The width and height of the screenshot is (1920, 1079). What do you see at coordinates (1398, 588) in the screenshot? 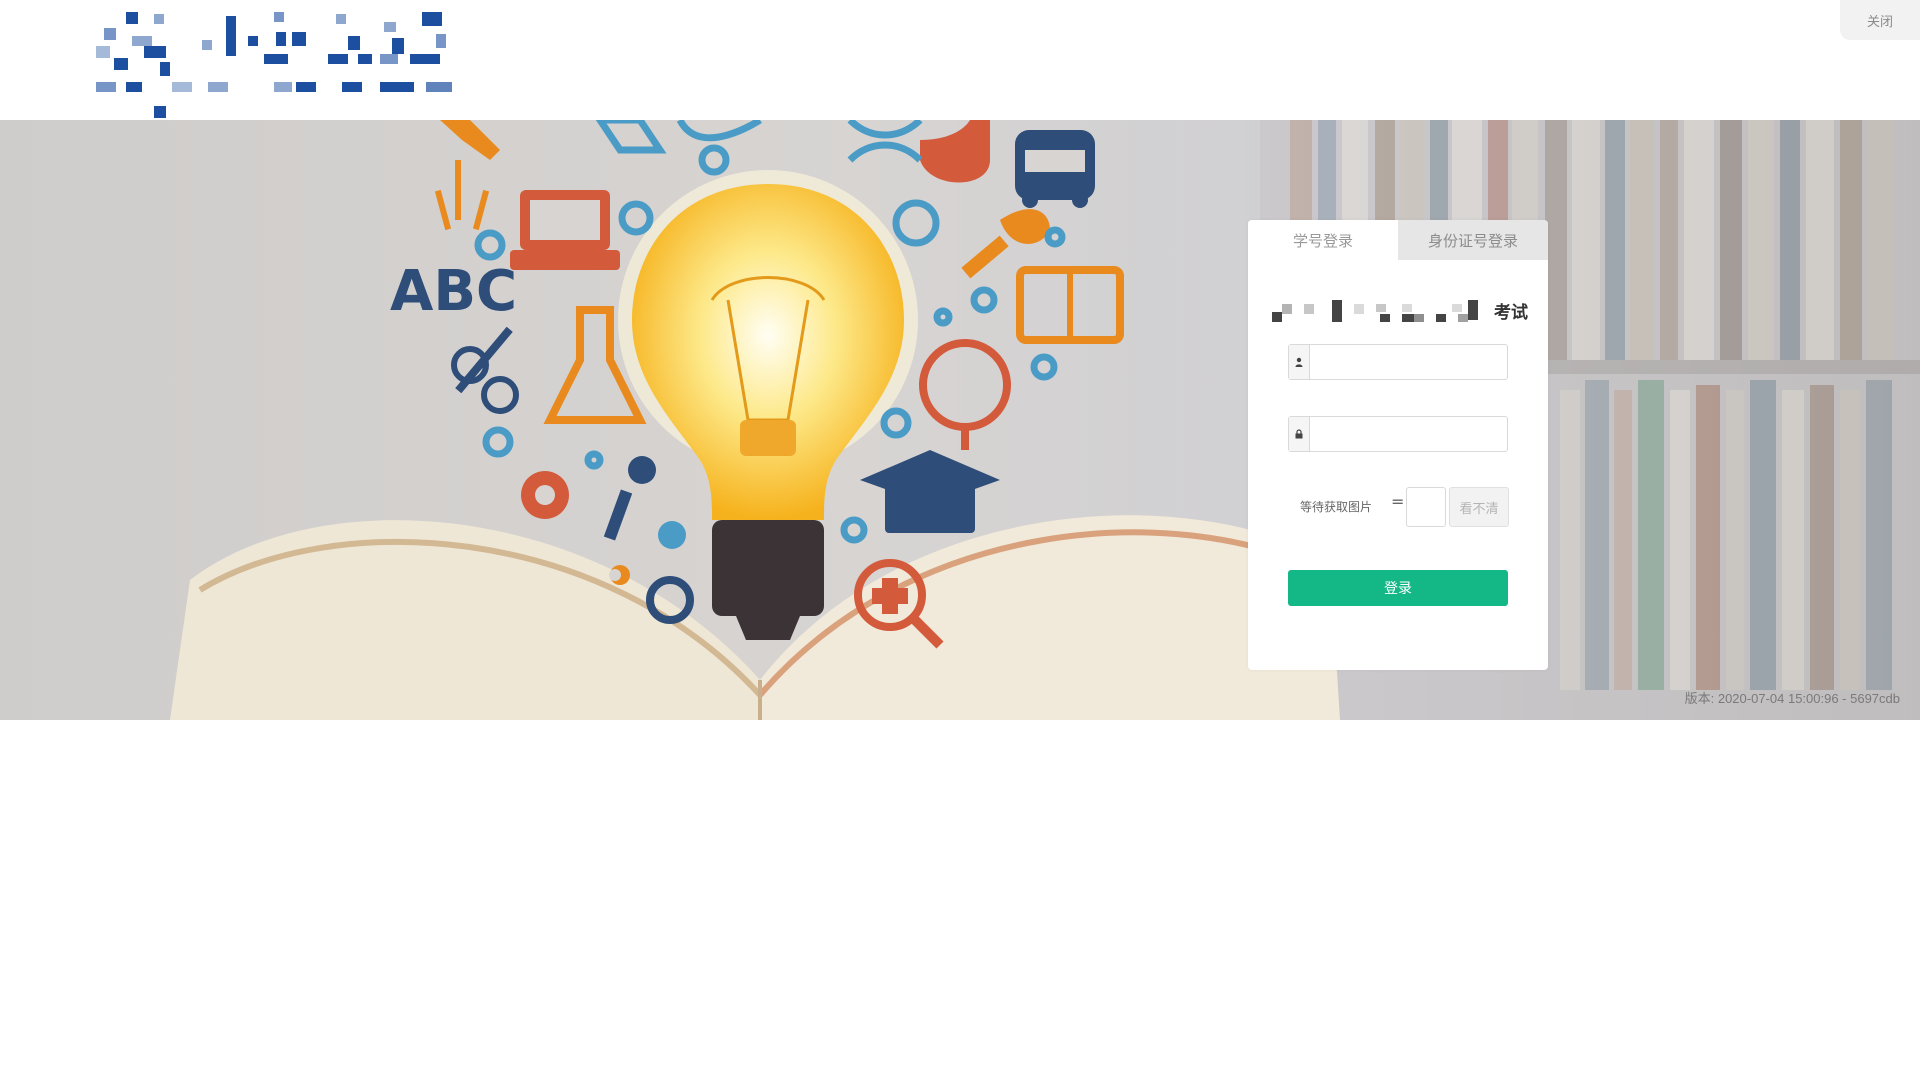
I see `login-button: 登录` at bounding box center [1398, 588].